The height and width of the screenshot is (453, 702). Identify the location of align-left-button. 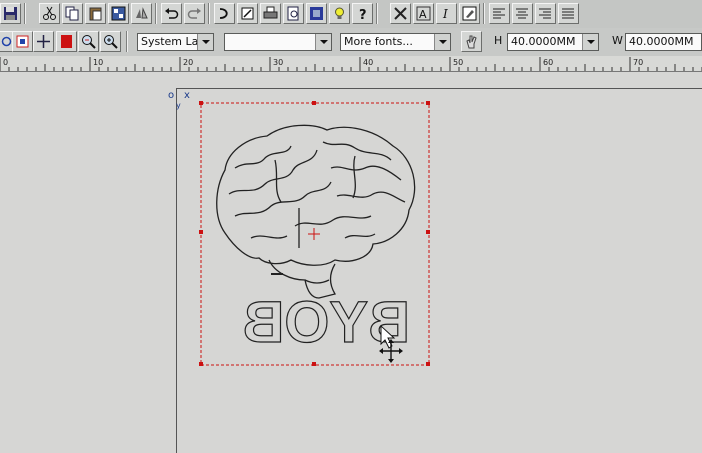
(499, 13).